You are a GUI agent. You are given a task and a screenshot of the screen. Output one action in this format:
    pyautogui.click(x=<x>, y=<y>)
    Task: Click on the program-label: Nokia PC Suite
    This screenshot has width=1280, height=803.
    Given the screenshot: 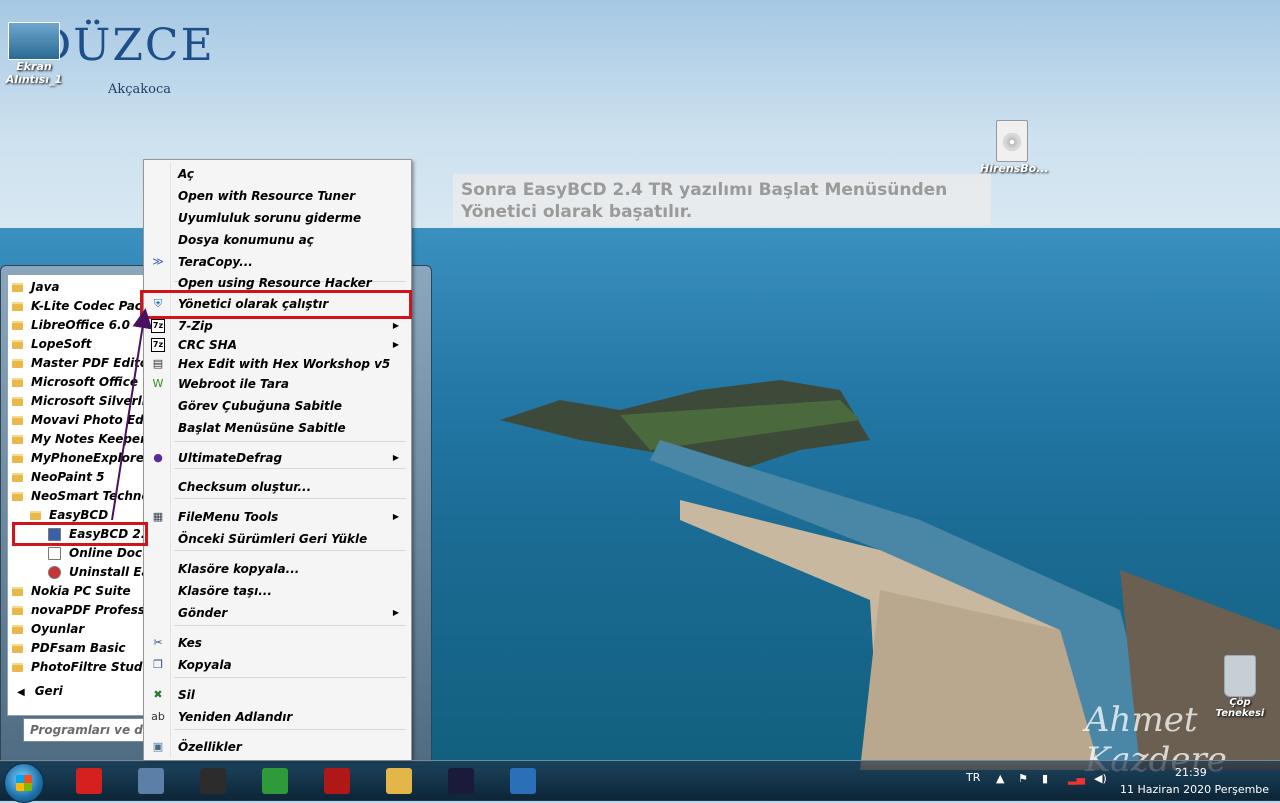 What is the action you would take?
    pyautogui.click(x=81, y=591)
    